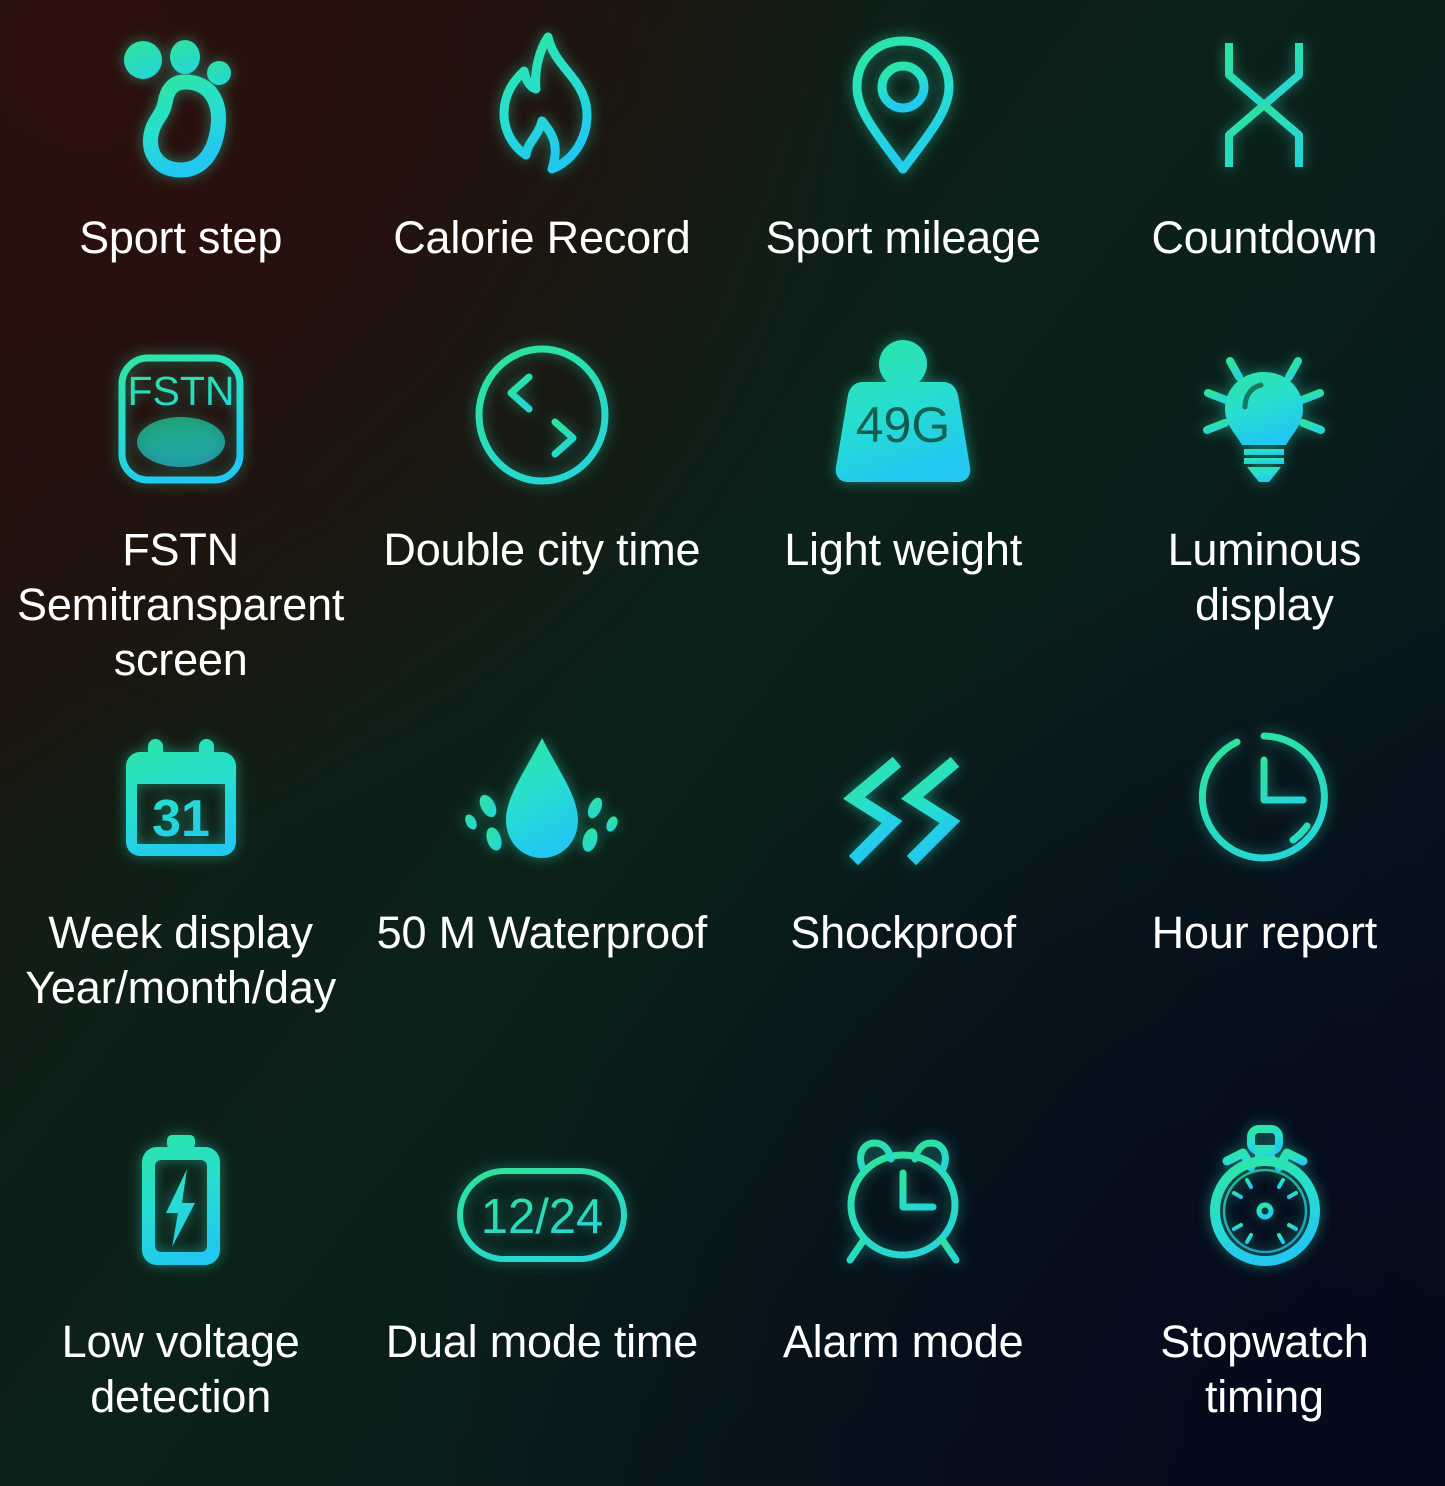 This screenshot has width=1445, height=1486. Describe the element at coordinates (903, 1184) in the screenshot. I see `alarm-clock-icon` at that location.